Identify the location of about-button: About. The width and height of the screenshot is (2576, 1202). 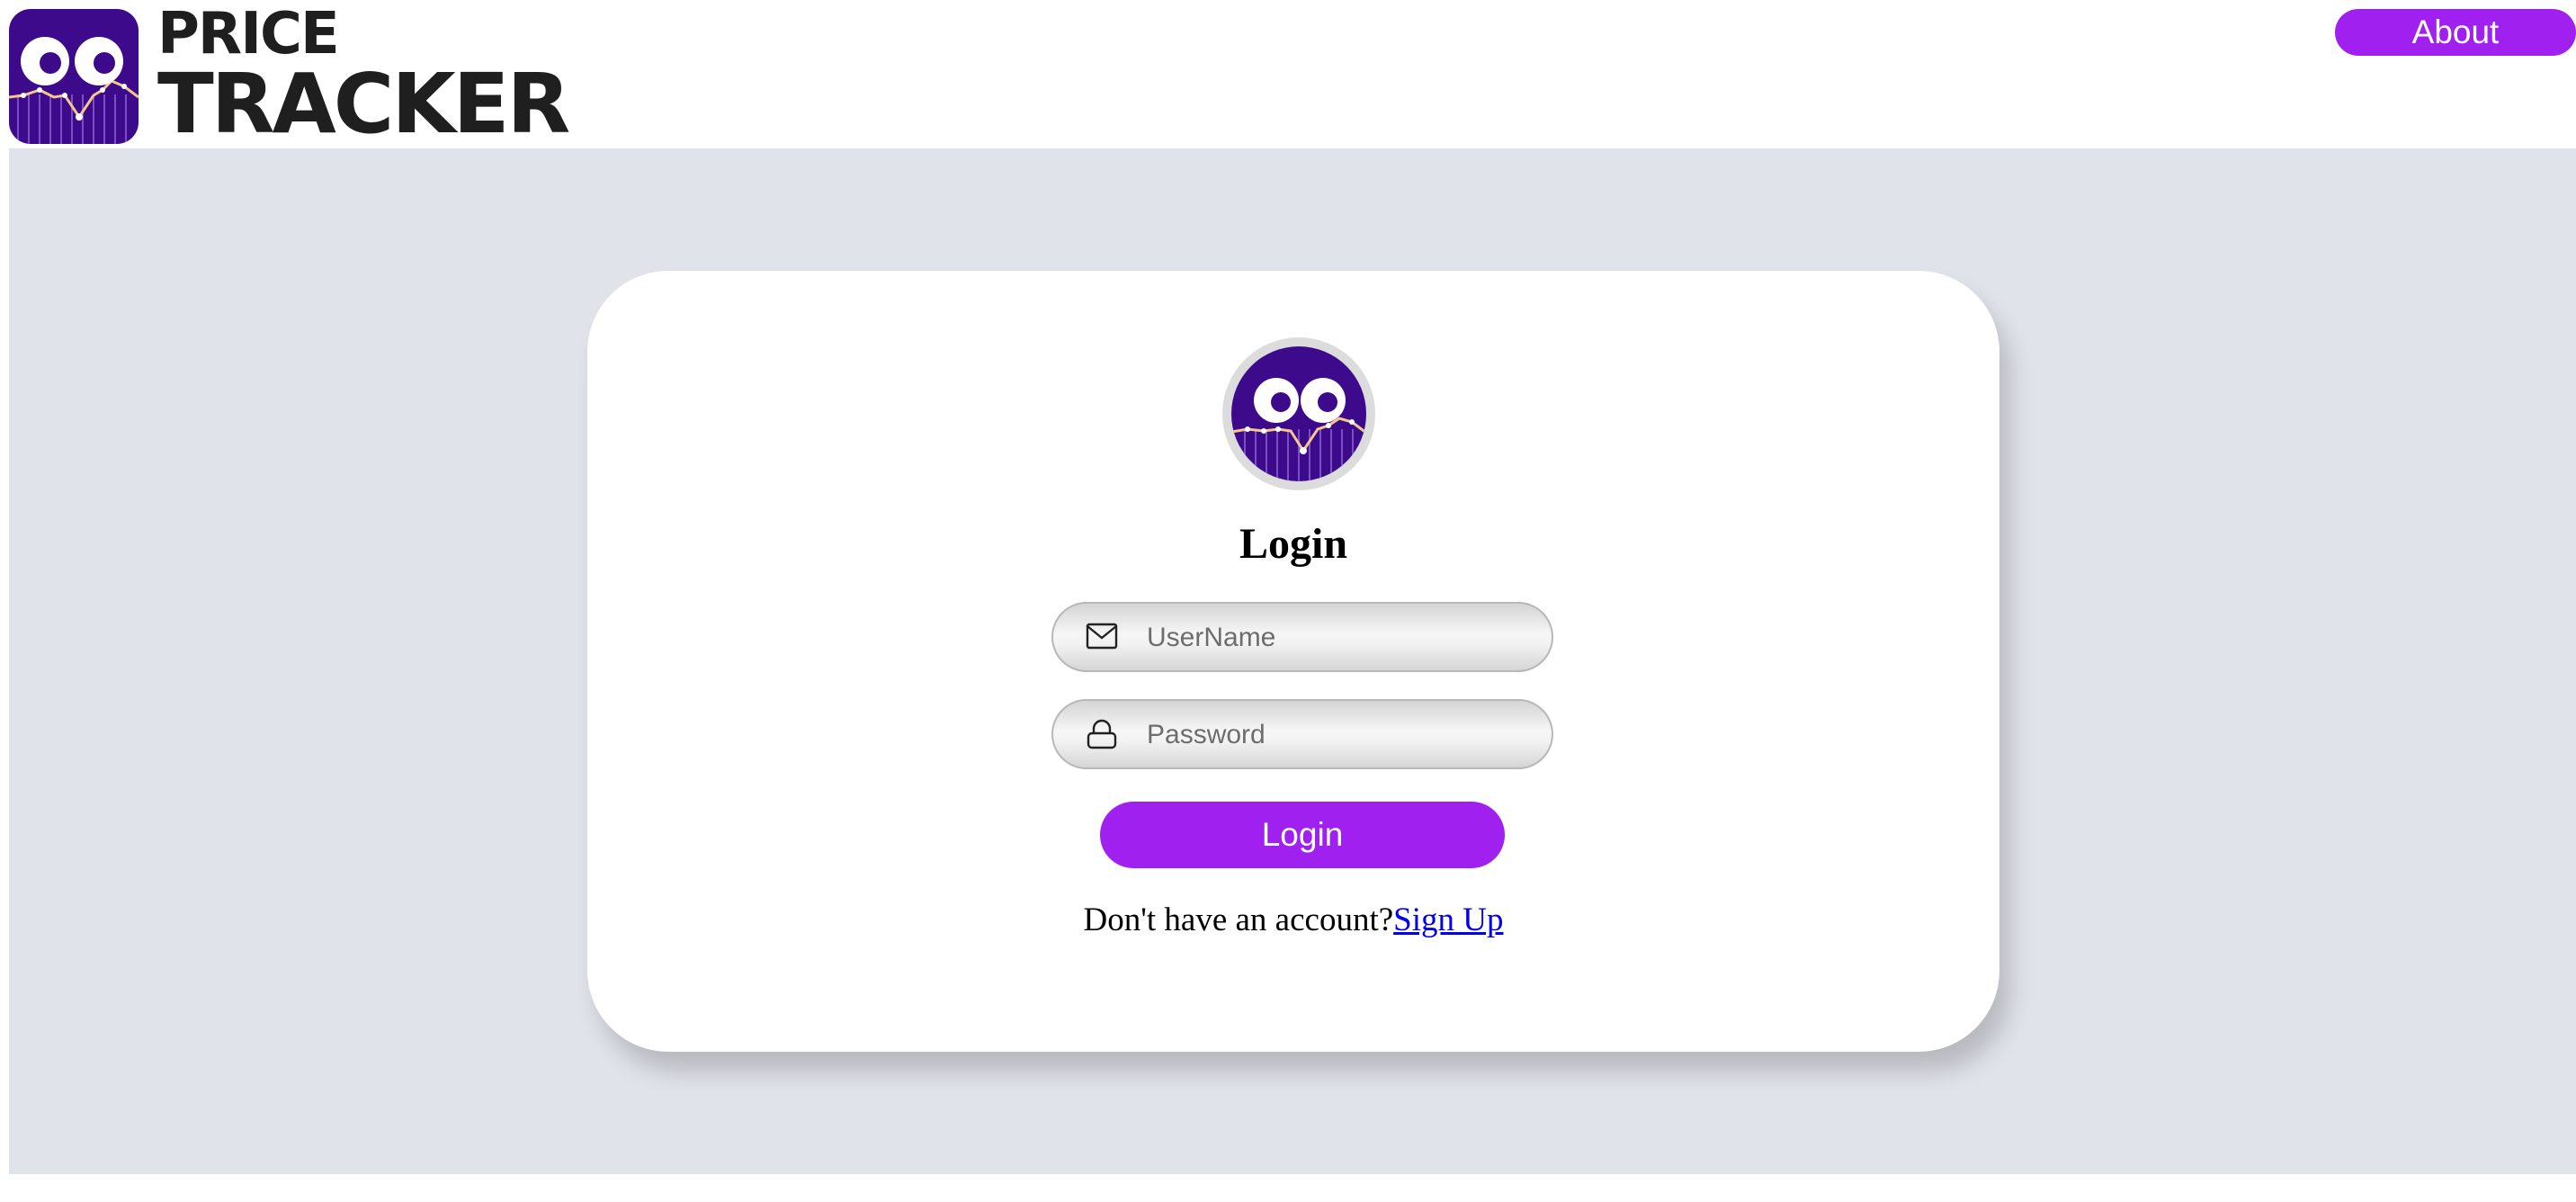
(2455, 32).